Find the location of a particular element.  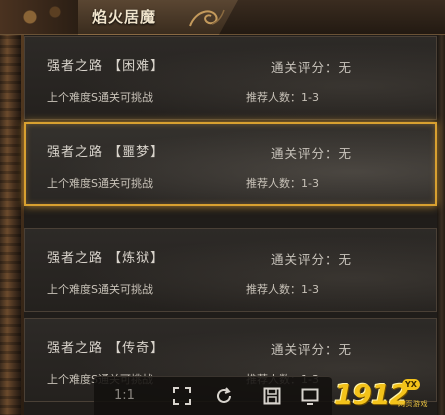

refresh-icon is located at coordinates (224, 396).